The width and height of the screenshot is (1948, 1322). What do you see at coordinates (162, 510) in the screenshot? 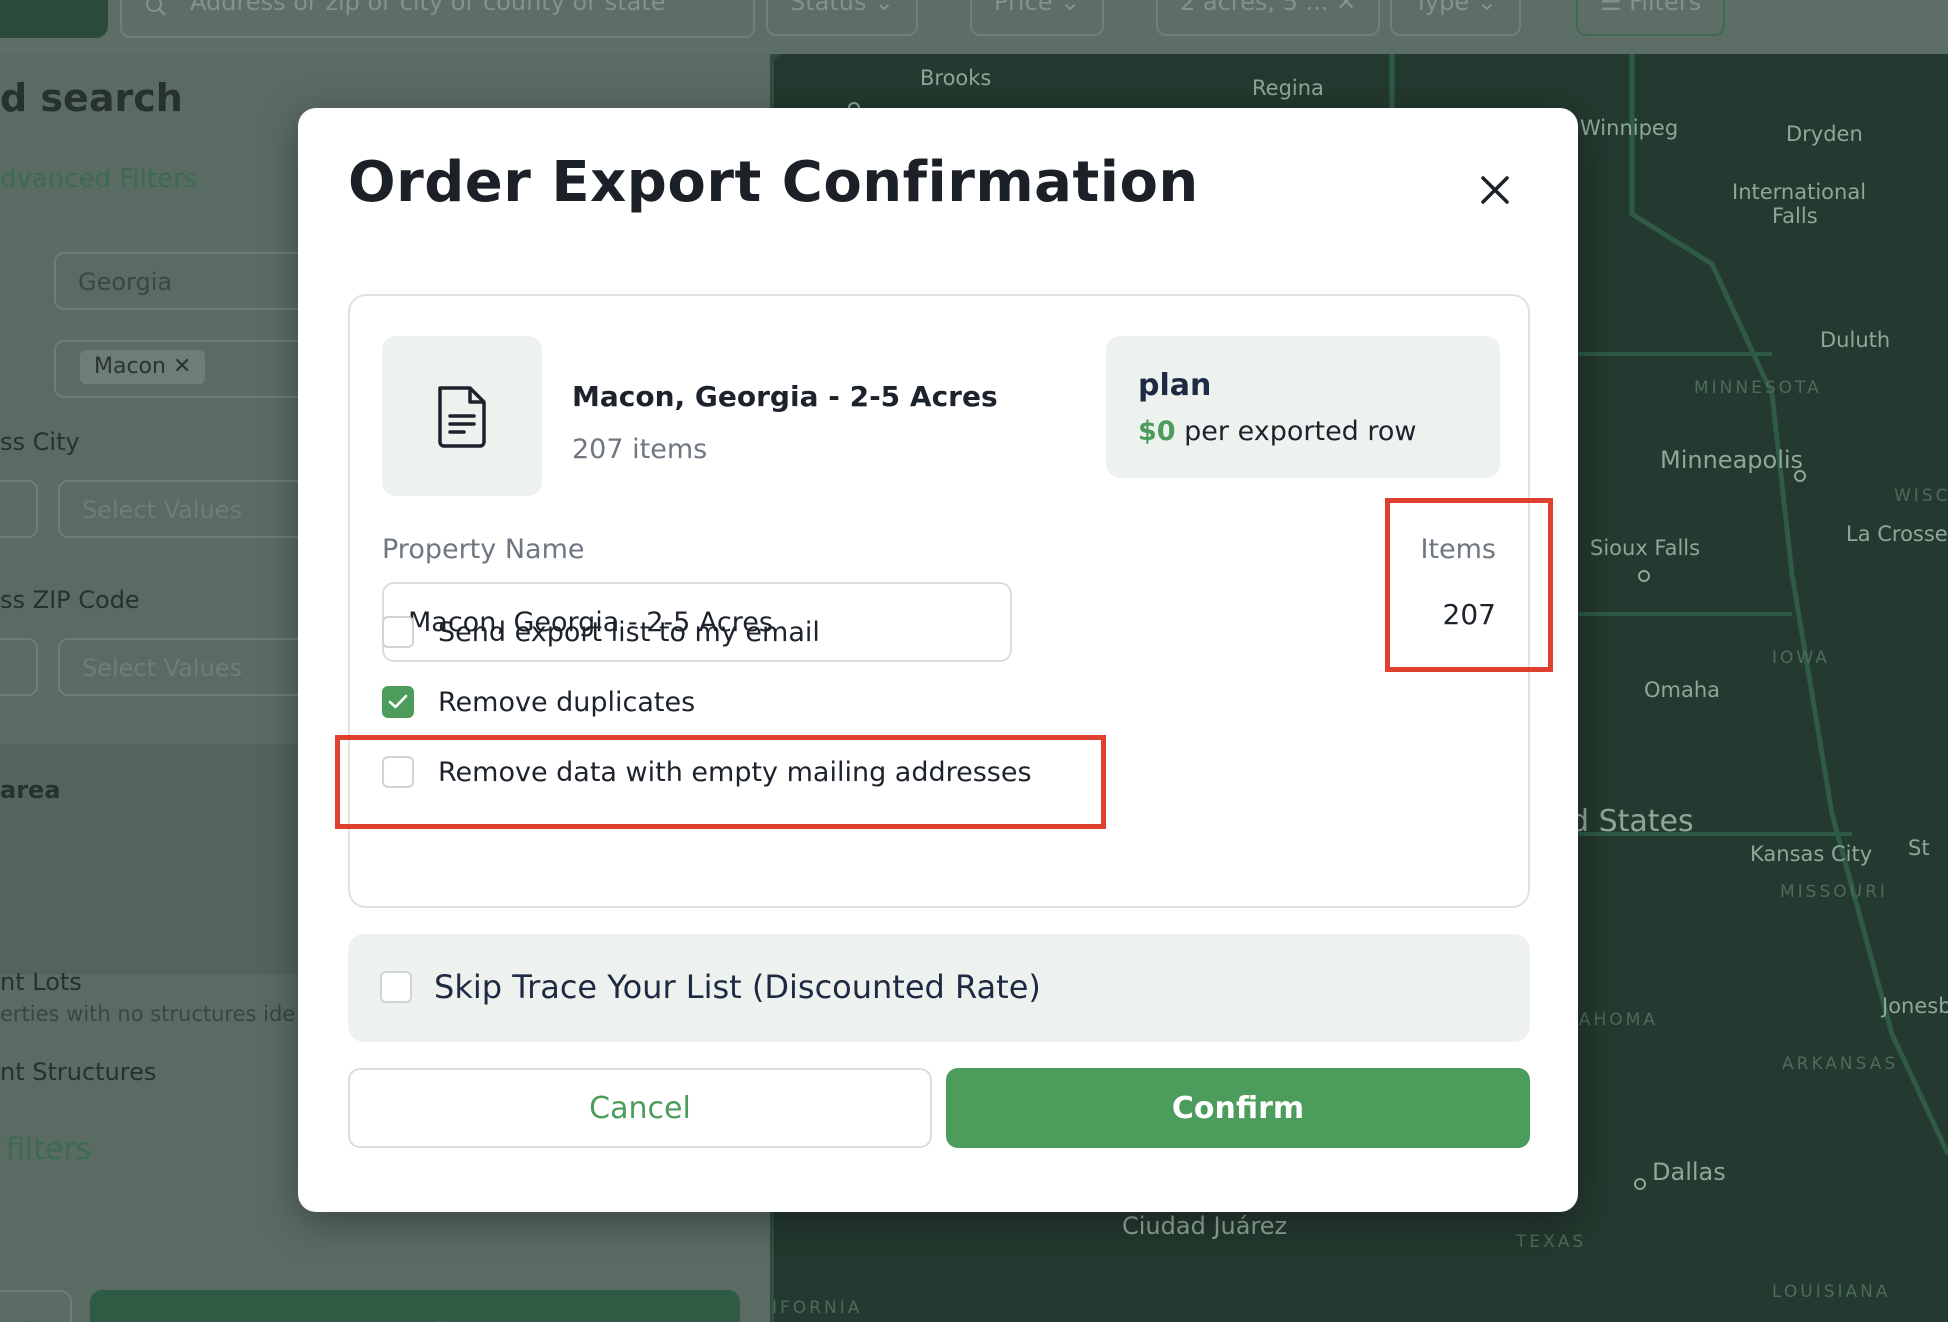
I see `city-placeholder: Select Values` at bounding box center [162, 510].